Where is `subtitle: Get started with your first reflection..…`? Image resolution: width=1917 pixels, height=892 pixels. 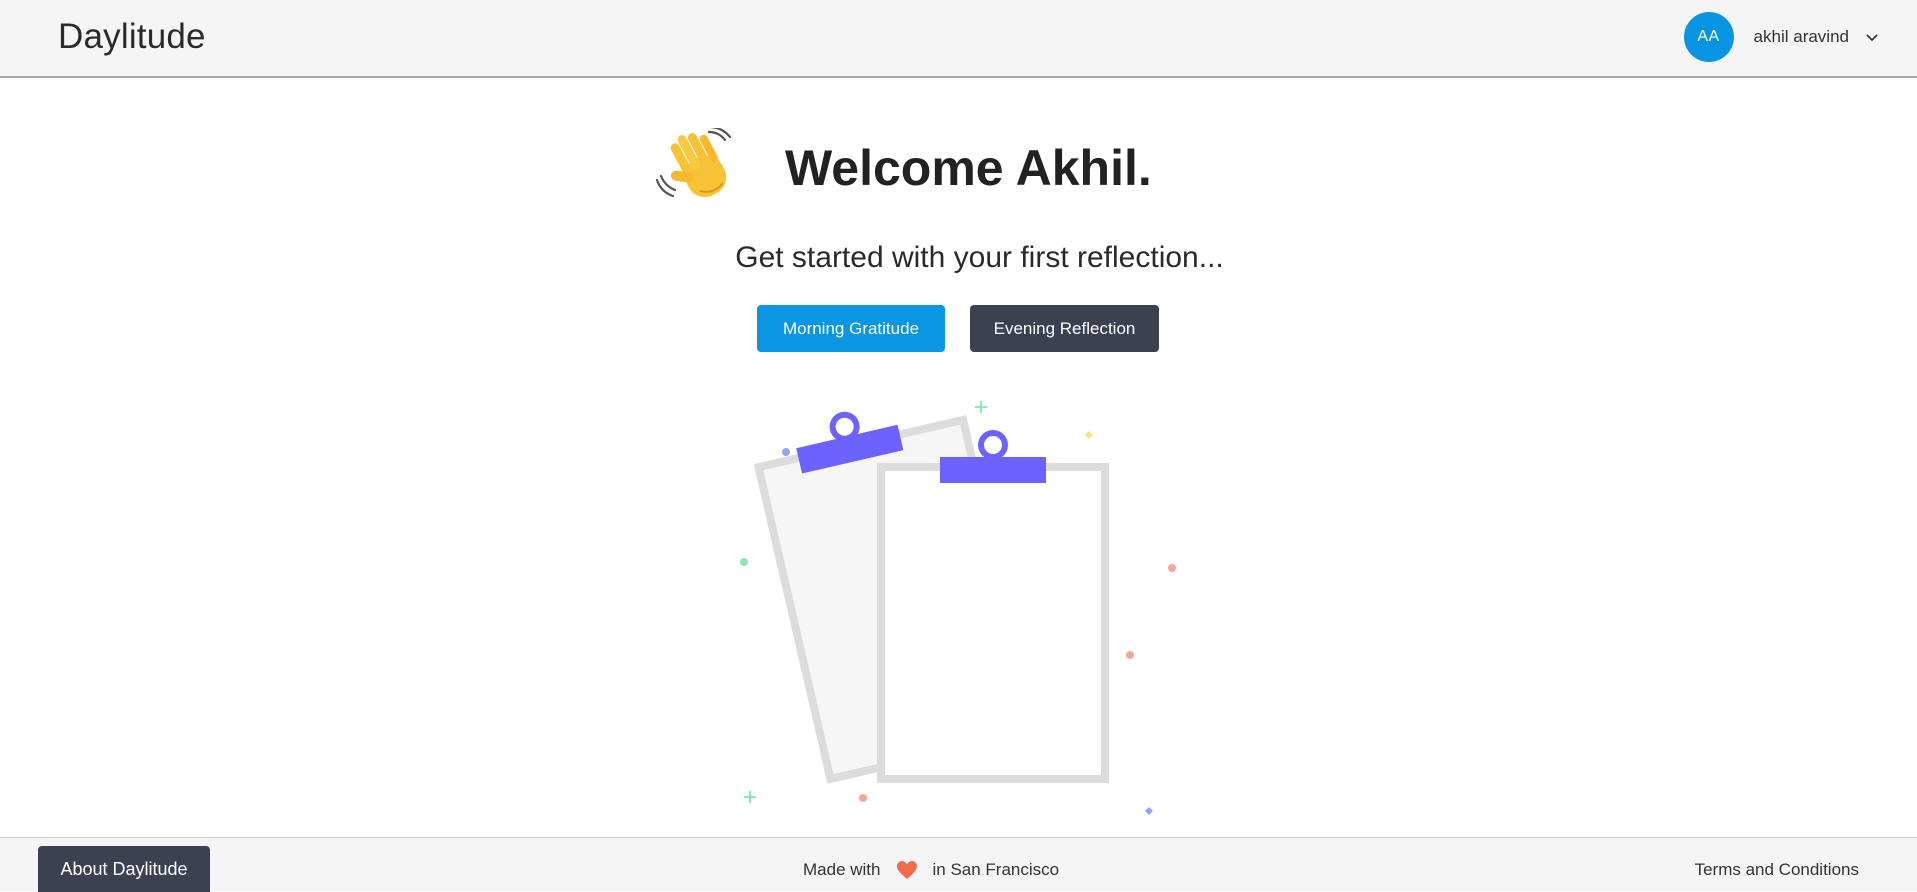 subtitle: Get started with your first reflection..… is located at coordinates (979, 257).